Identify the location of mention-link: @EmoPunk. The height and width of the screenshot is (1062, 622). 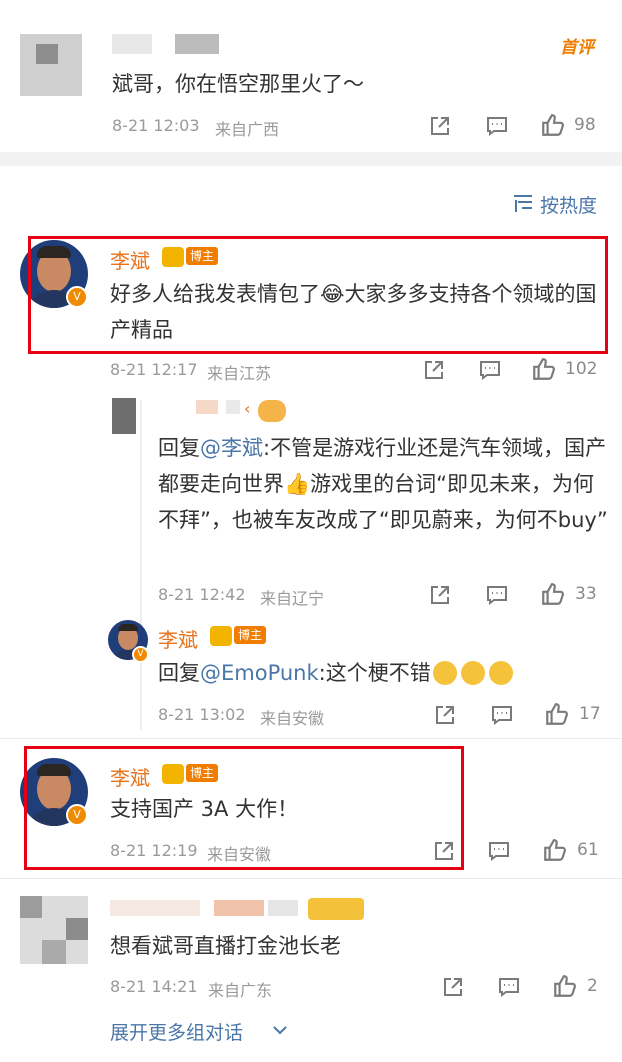
(259, 673).